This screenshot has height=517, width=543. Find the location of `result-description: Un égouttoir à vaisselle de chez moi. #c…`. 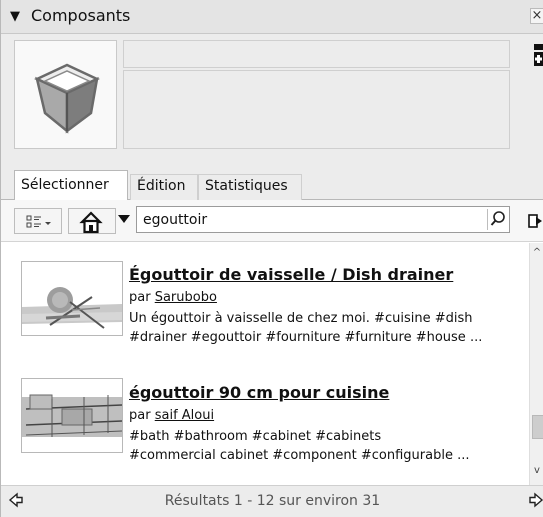

result-description: Un égouttoir à vaisselle de chez moi. #c… is located at coordinates (329, 328).